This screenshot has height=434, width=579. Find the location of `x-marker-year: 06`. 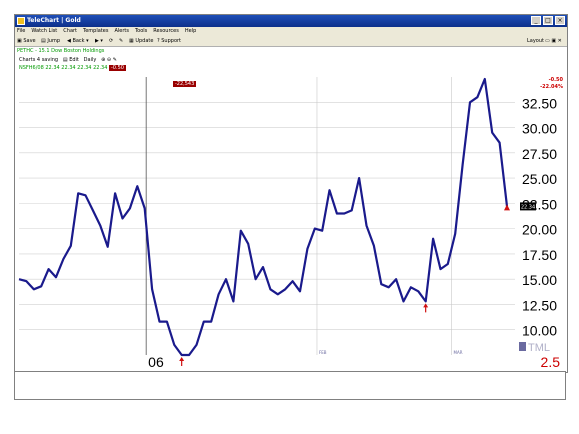

x-marker-year: 06 is located at coordinates (156, 362).